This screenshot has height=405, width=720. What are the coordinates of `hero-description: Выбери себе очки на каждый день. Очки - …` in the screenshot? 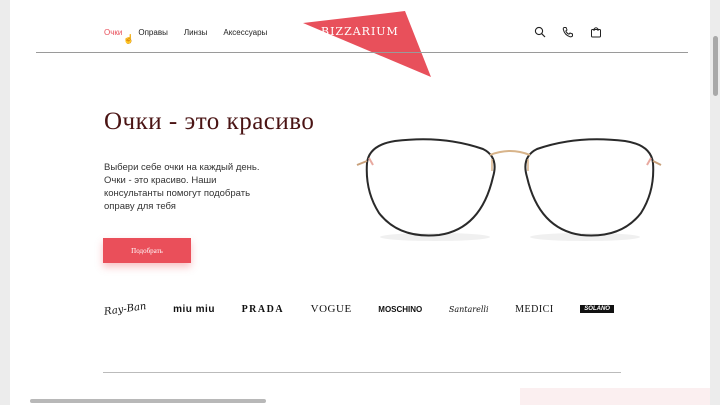 It's located at (182, 187).